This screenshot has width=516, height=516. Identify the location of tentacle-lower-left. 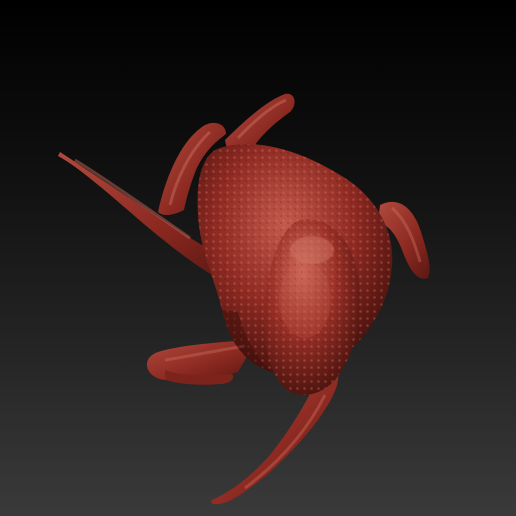
(198, 360).